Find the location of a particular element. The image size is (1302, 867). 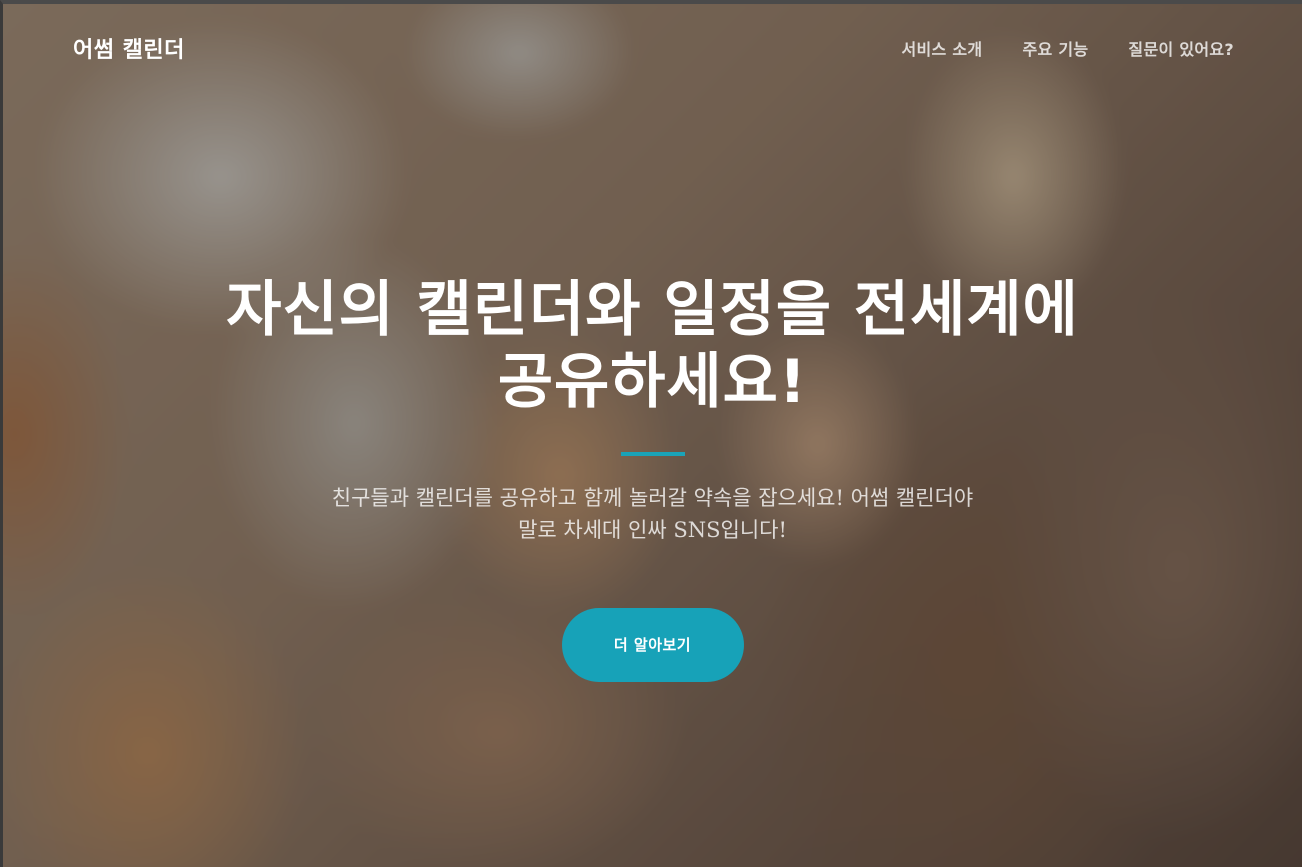

navbar: 어썸 캘린더 서비스 소개 주요 기능 질문이 있어요? is located at coordinates (652, 48).